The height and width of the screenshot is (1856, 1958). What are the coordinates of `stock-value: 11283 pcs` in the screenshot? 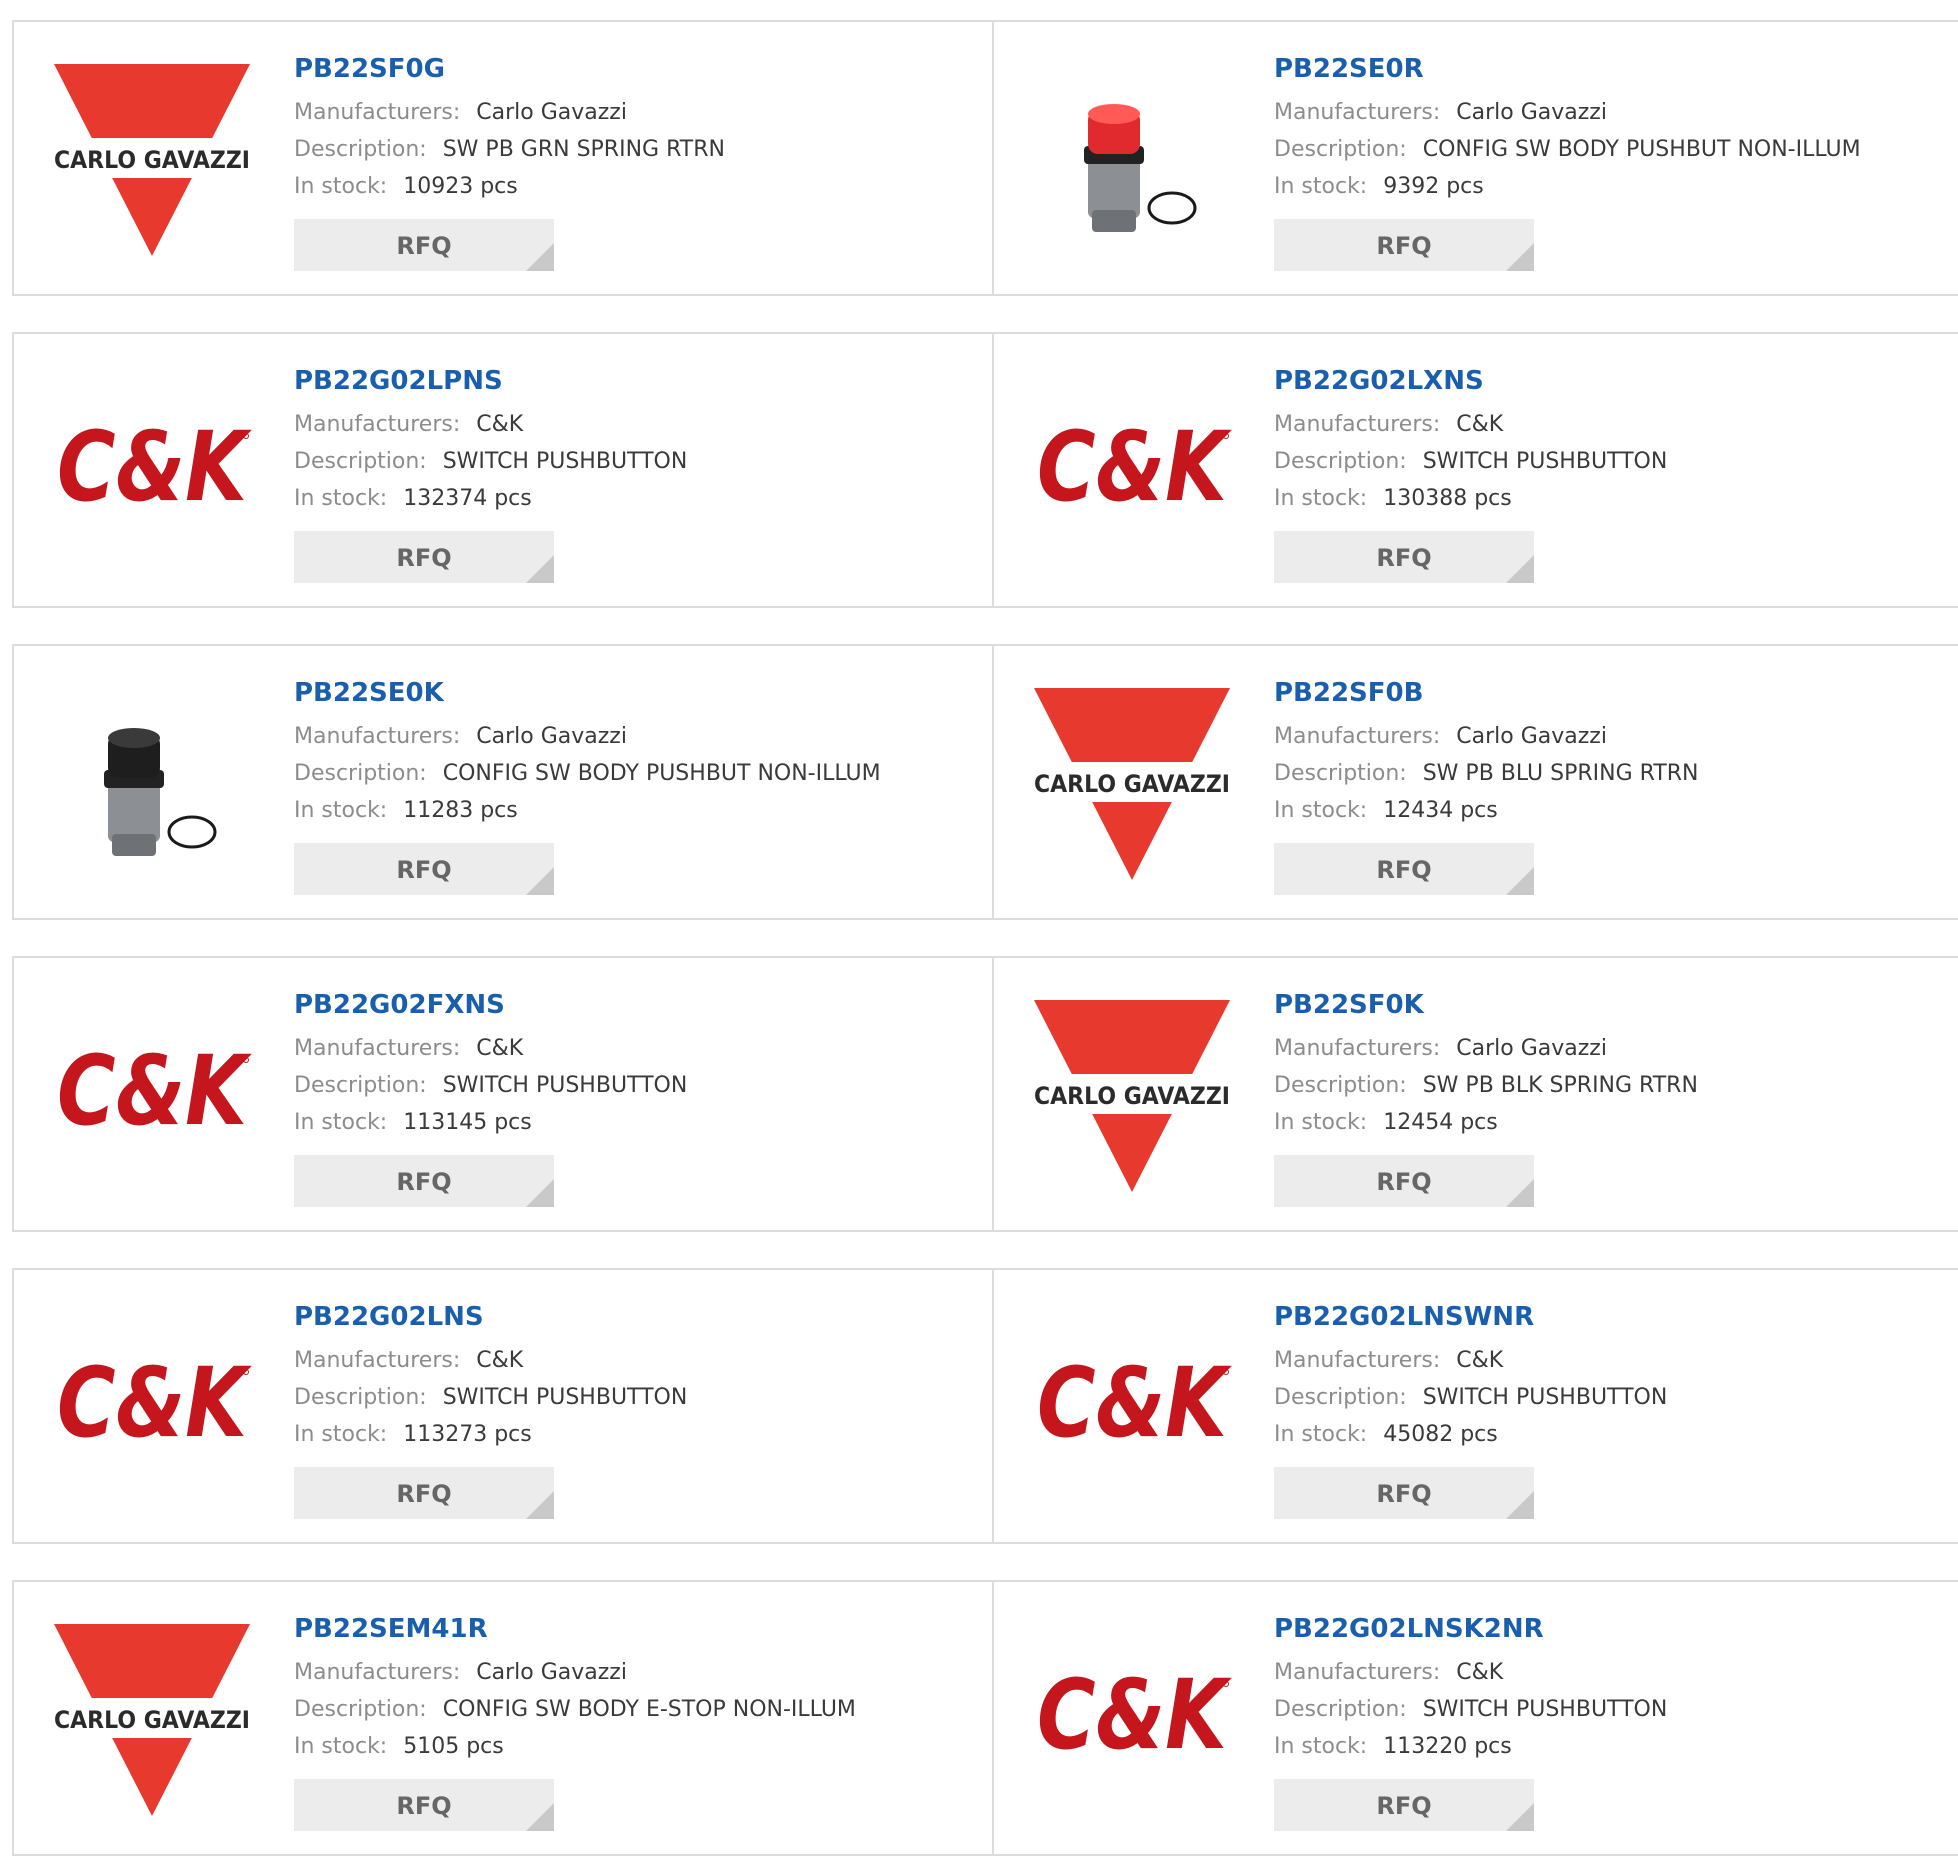 It's located at (460, 810).